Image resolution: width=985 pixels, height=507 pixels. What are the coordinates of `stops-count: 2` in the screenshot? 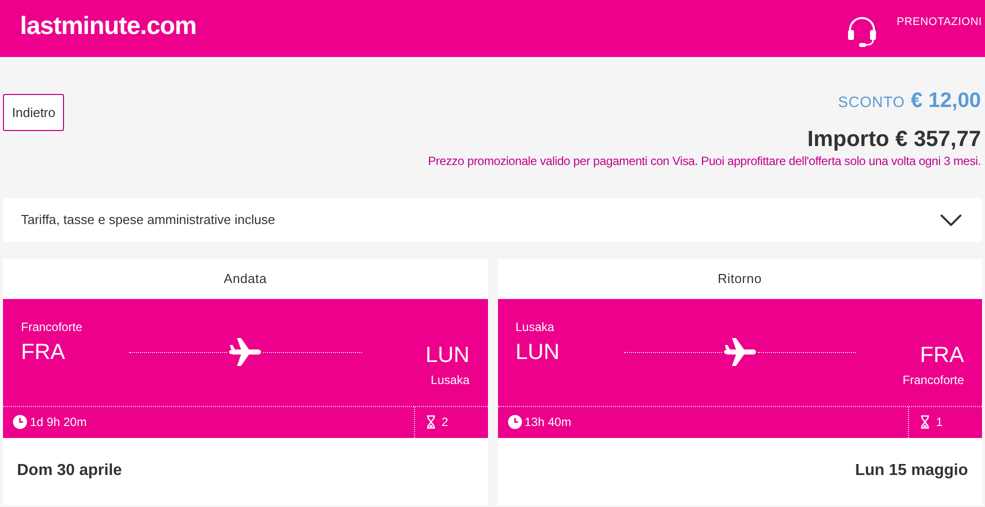 It's located at (445, 422).